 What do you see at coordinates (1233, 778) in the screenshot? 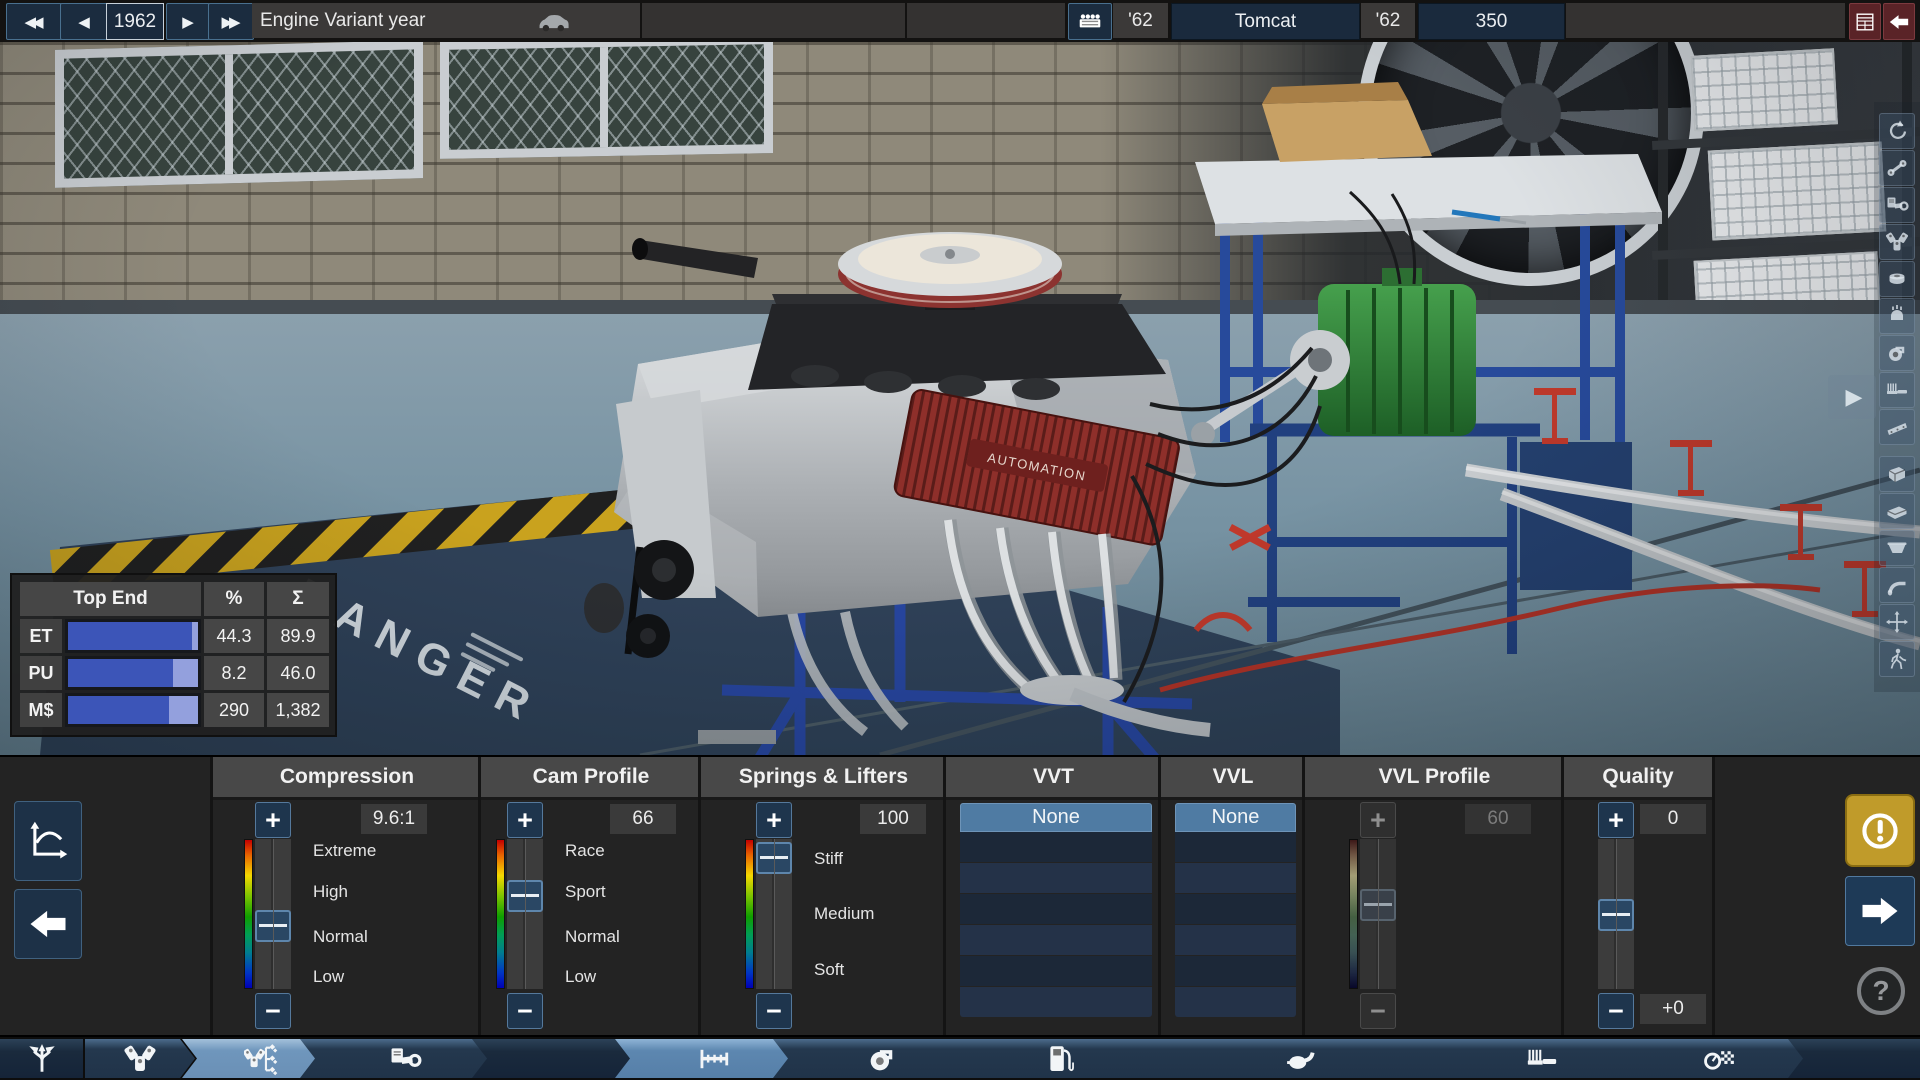
I see `section-title: VVL` at bounding box center [1233, 778].